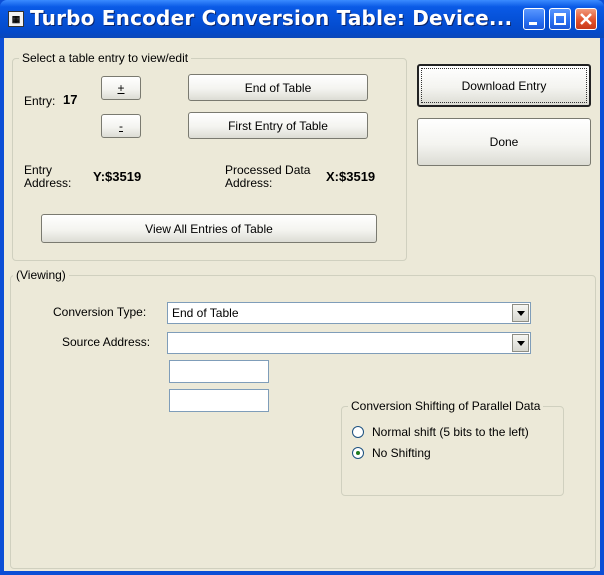 This screenshot has width=604, height=575. I want to click on end-of-table-label: End of Table, so click(278, 87).